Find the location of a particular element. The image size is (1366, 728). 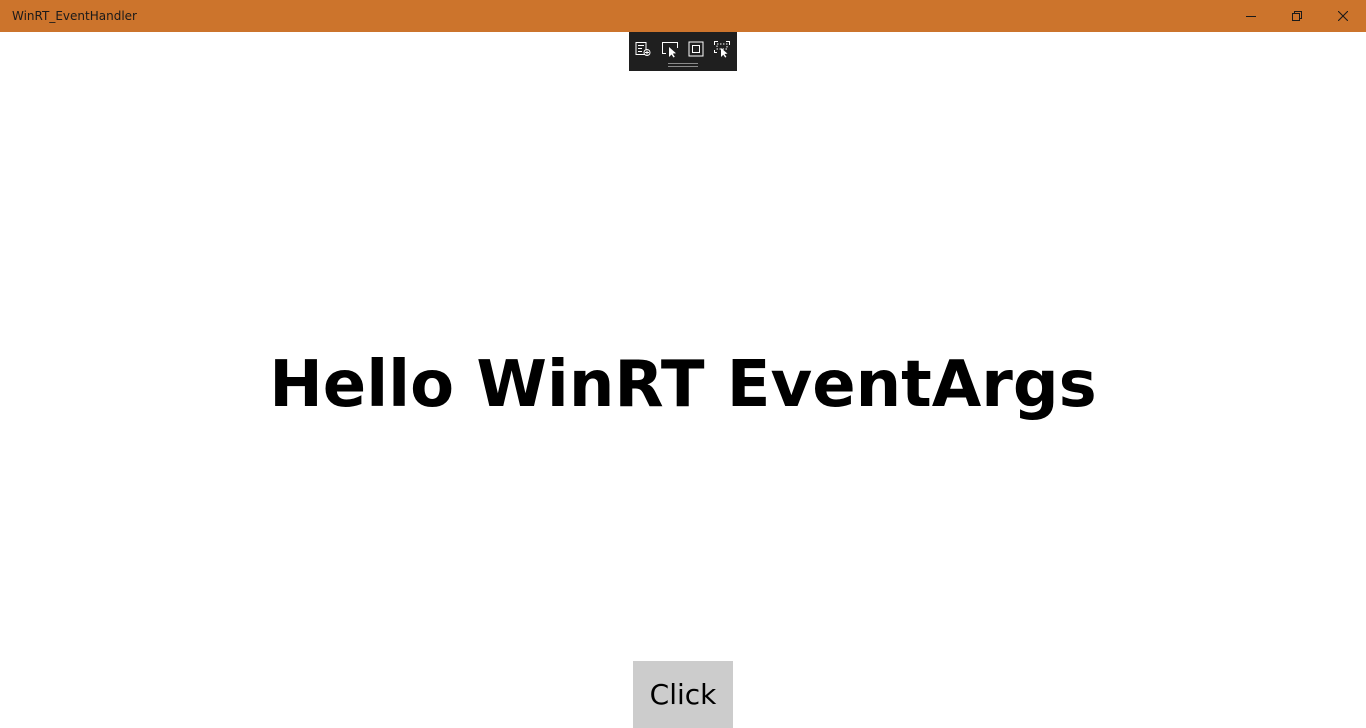

restore-button is located at coordinates (1297, 16).